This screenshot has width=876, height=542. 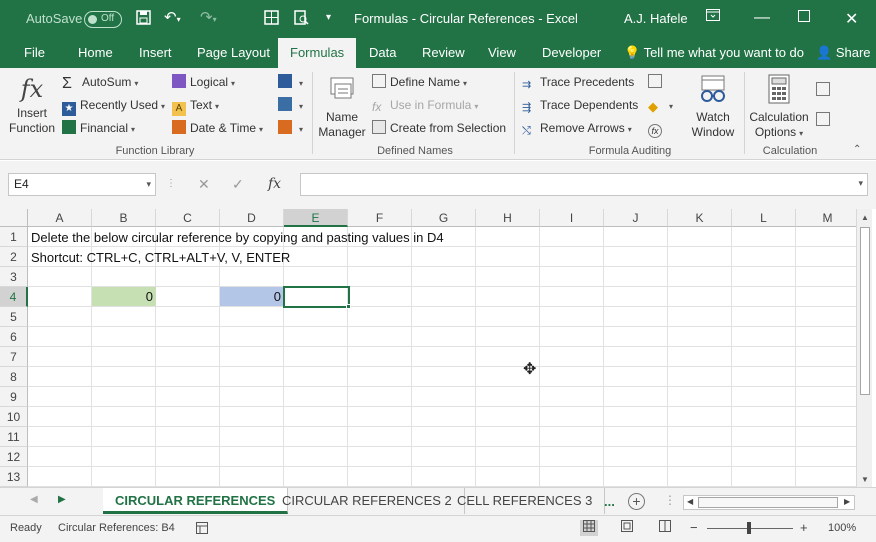 I want to click on user-name: A.J. Hafele, so click(x=656, y=18).